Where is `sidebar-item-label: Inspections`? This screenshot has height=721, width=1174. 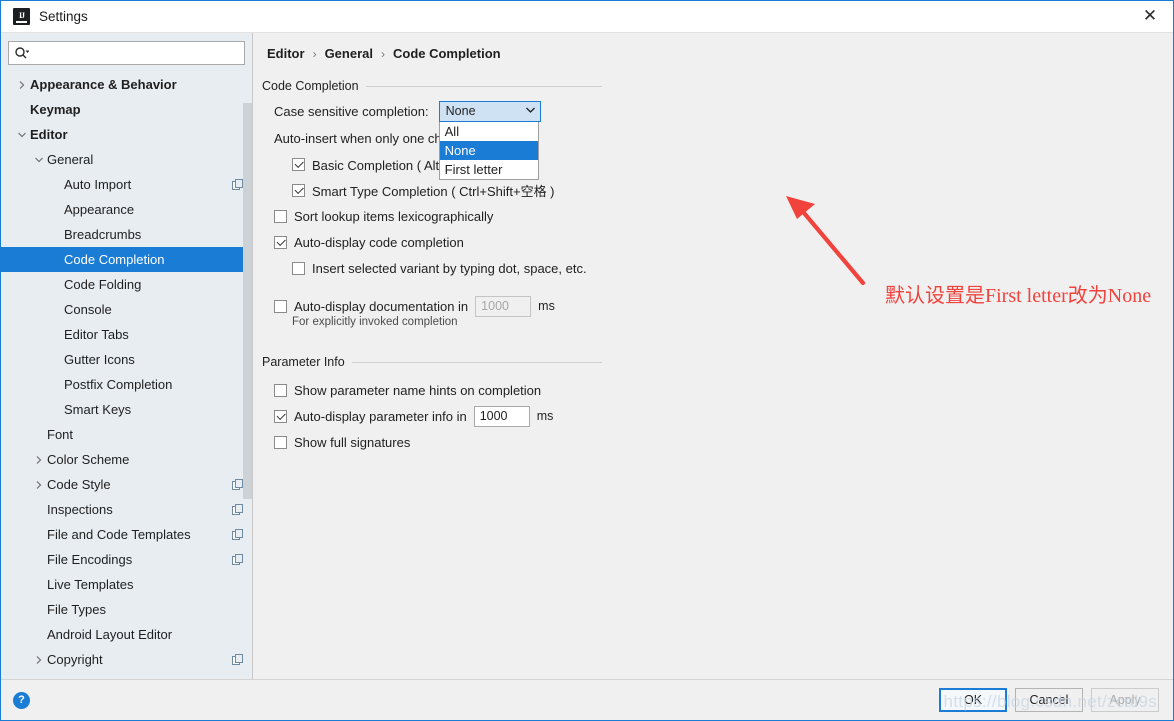
sidebar-item-label: Inspections is located at coordinates (80, 509).